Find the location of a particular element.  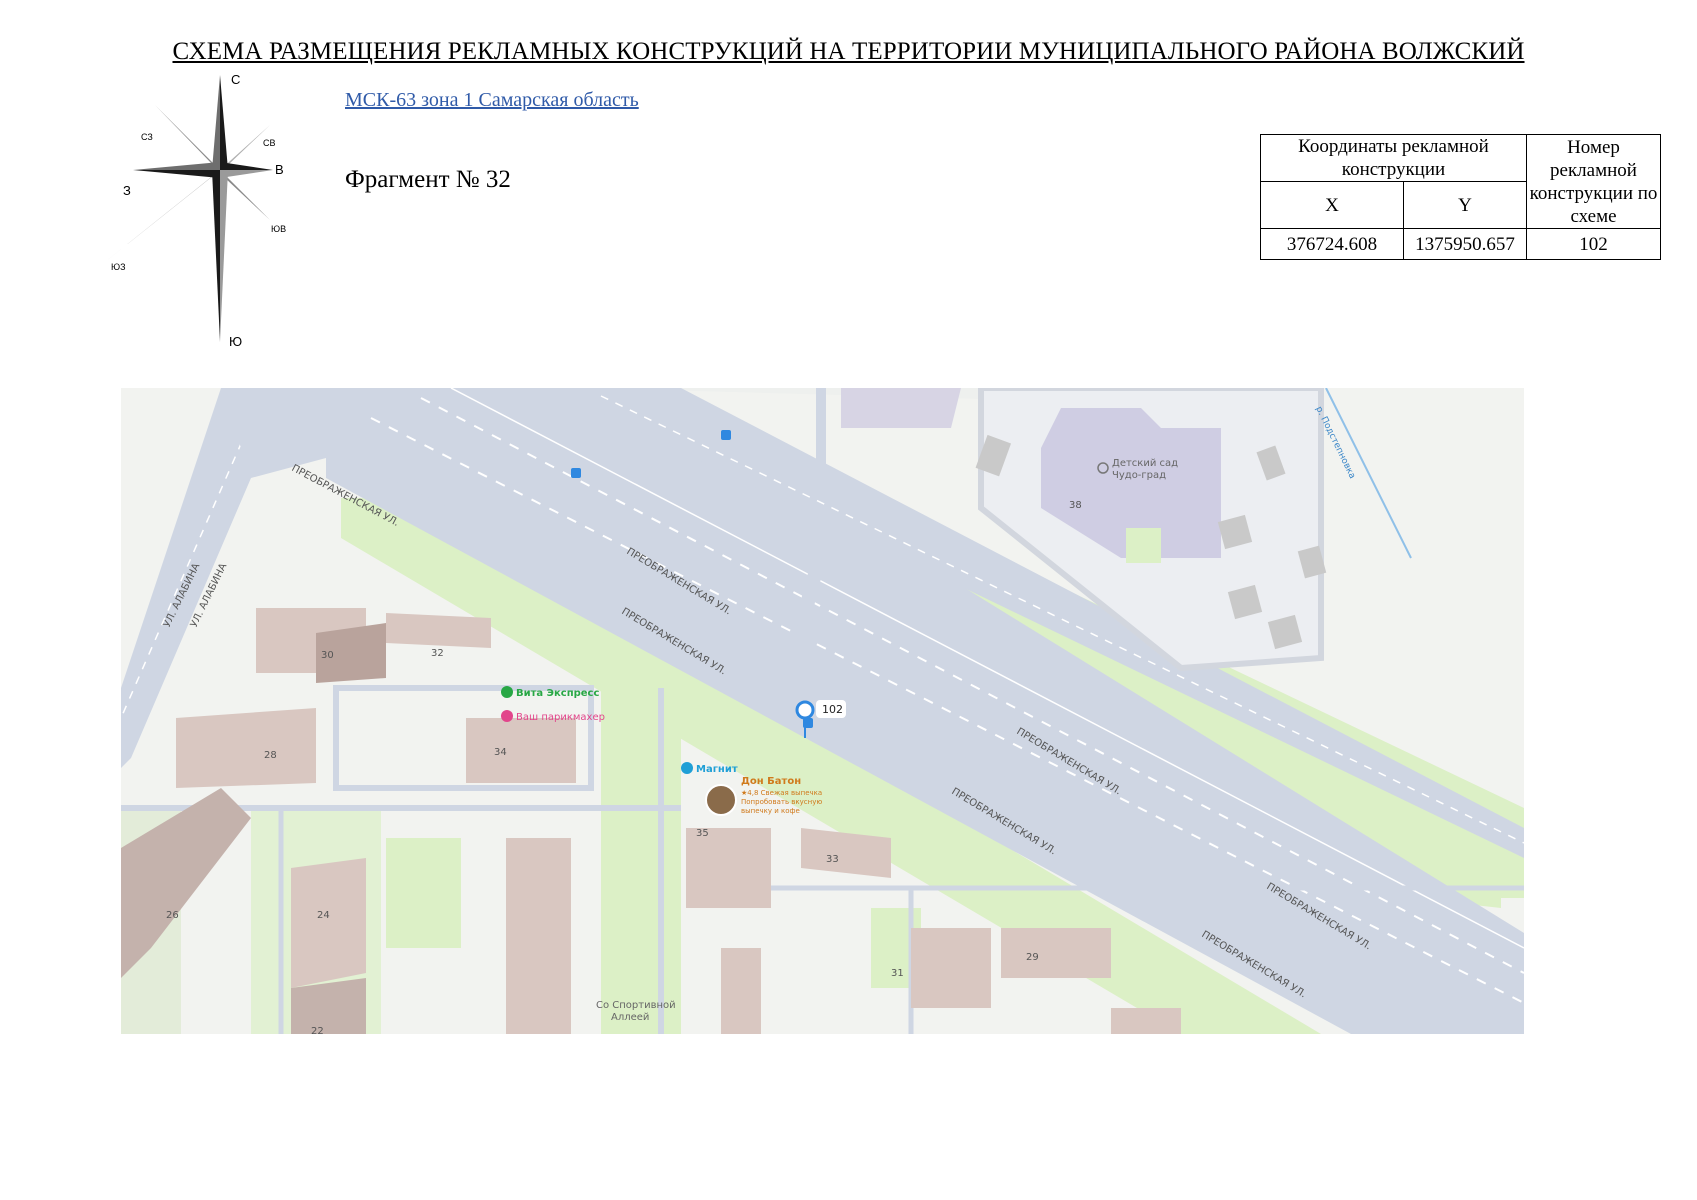

compass-west-top is located at coordinates (176, 166).